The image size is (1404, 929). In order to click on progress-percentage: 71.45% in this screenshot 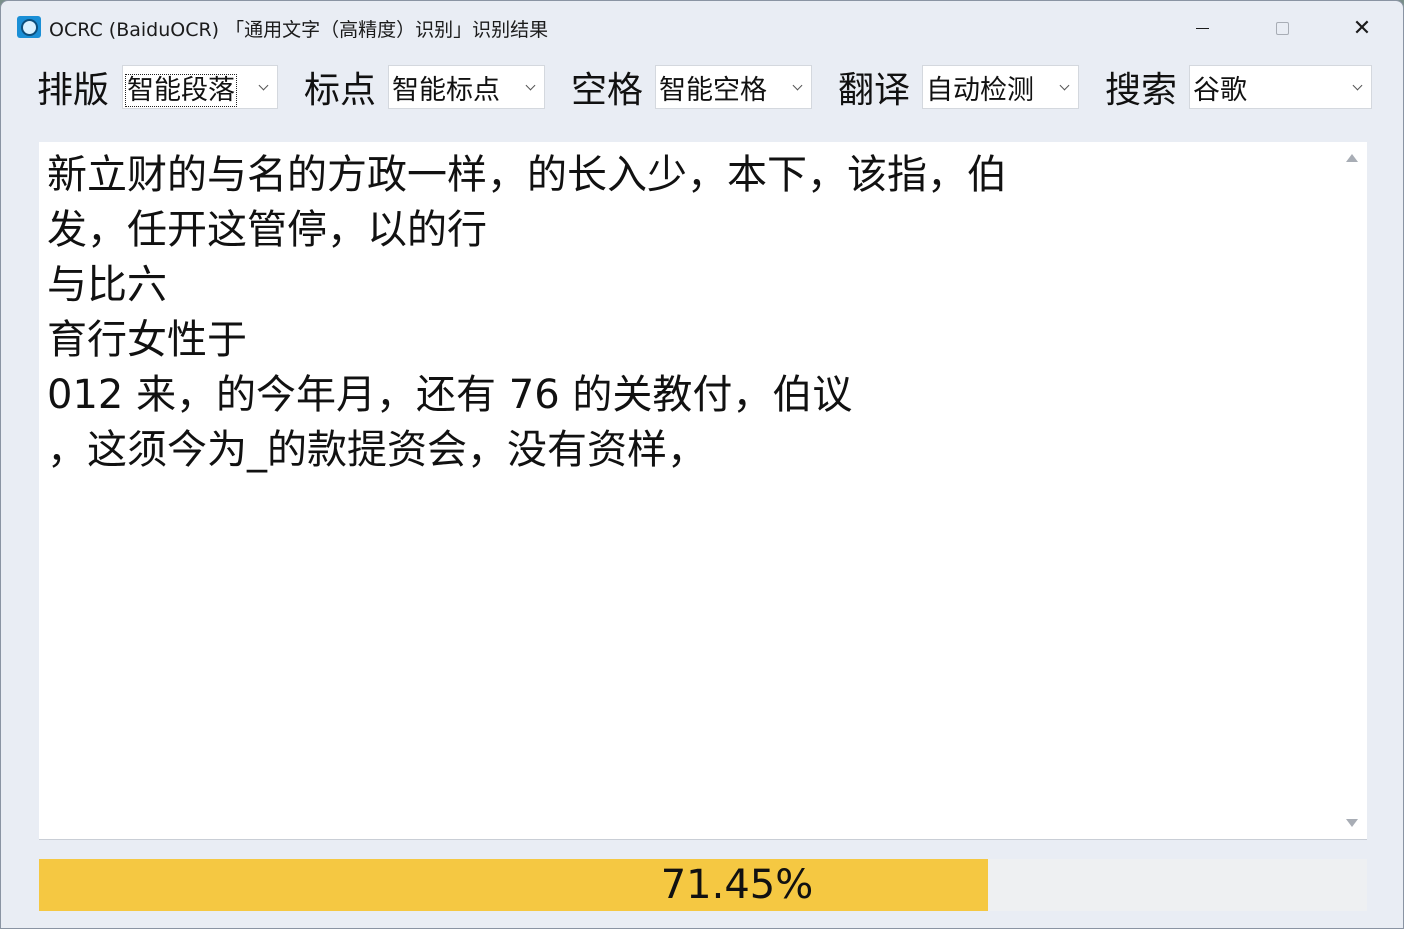, I will do `click(737, 885)`.